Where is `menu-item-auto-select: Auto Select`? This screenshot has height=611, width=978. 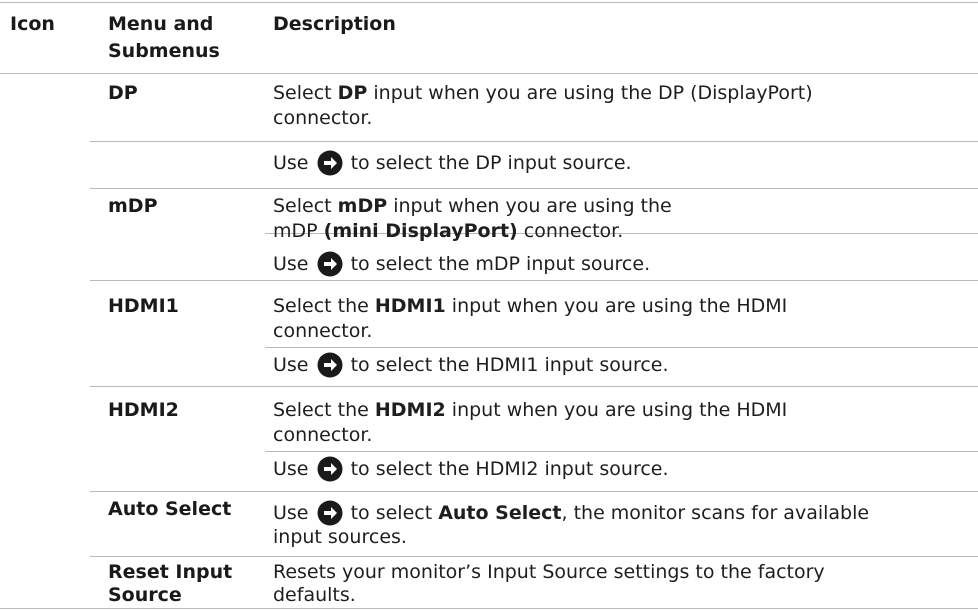 menu-item-auto-select: Auto Select is located at coordinates (170, 509).